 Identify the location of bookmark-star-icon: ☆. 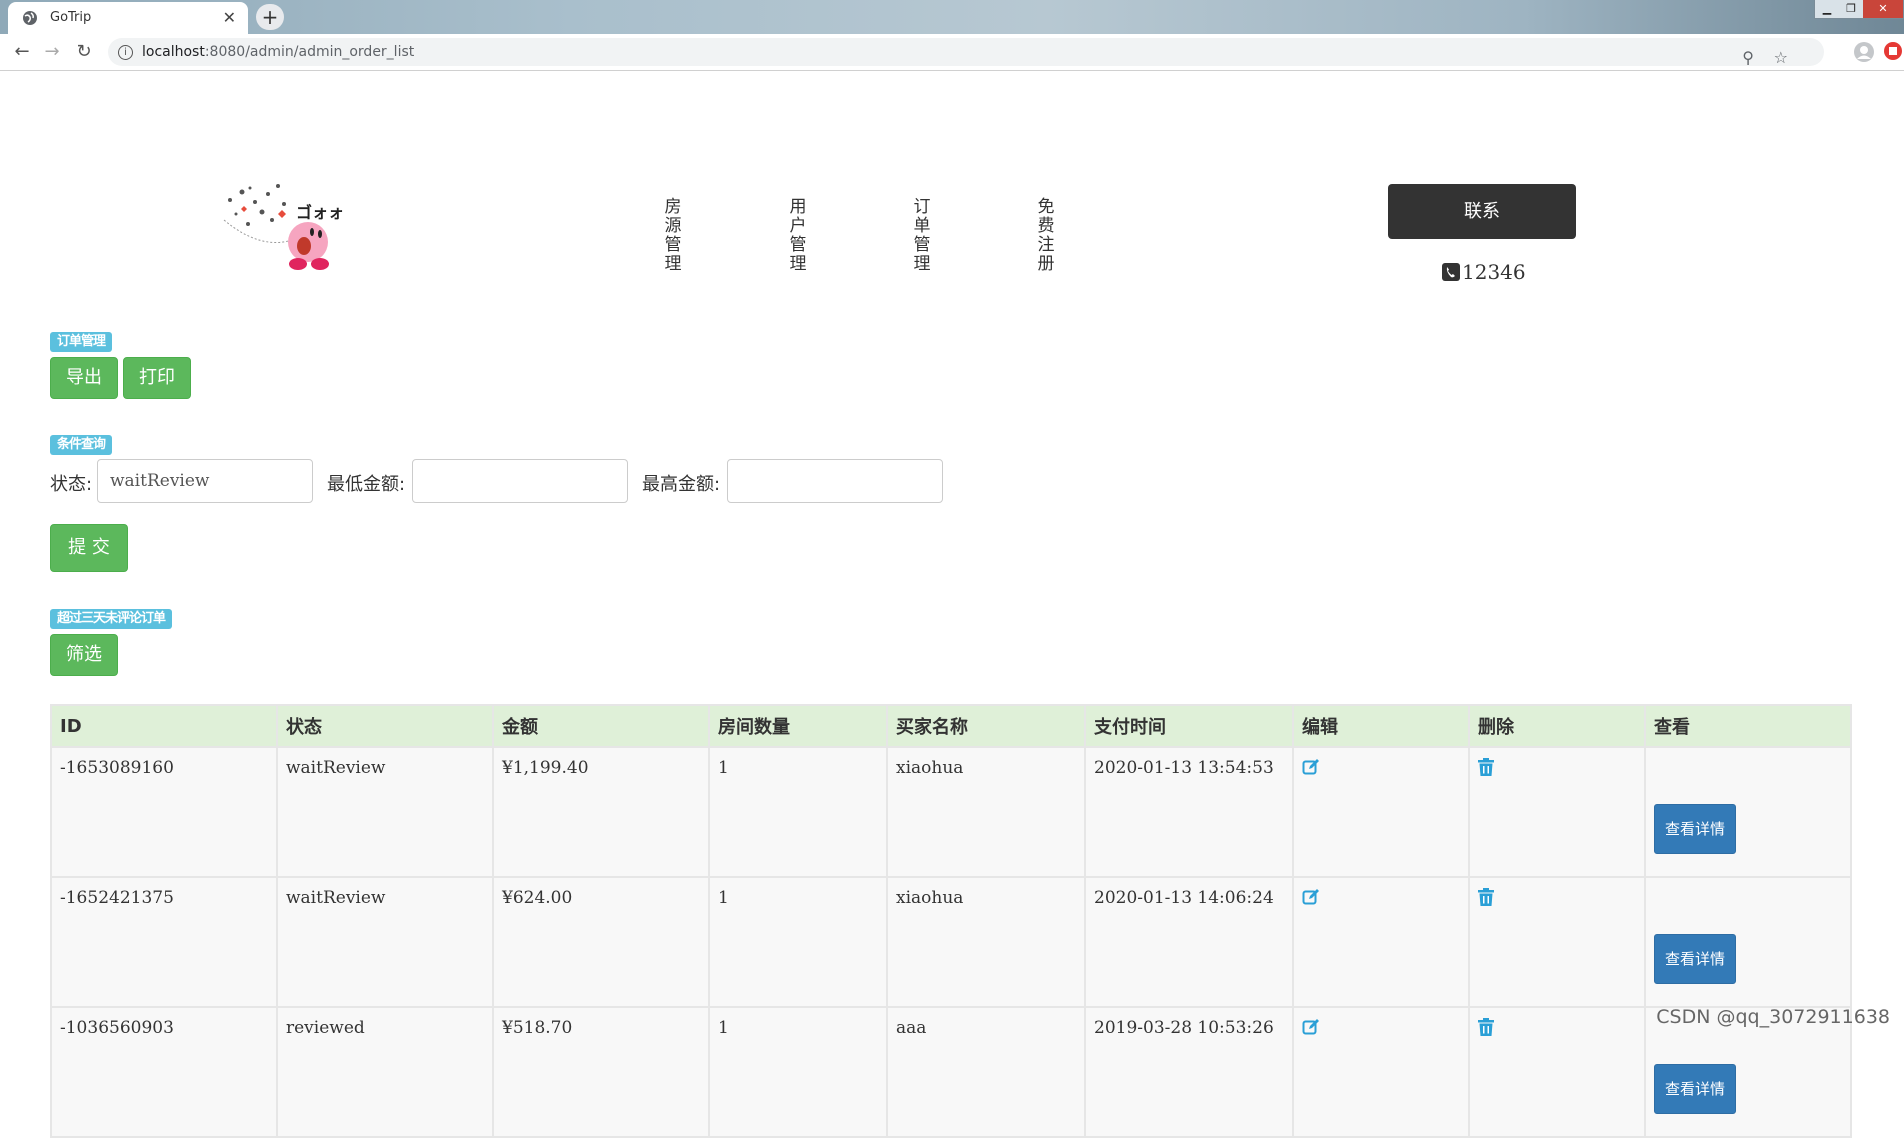
(1781, 58).